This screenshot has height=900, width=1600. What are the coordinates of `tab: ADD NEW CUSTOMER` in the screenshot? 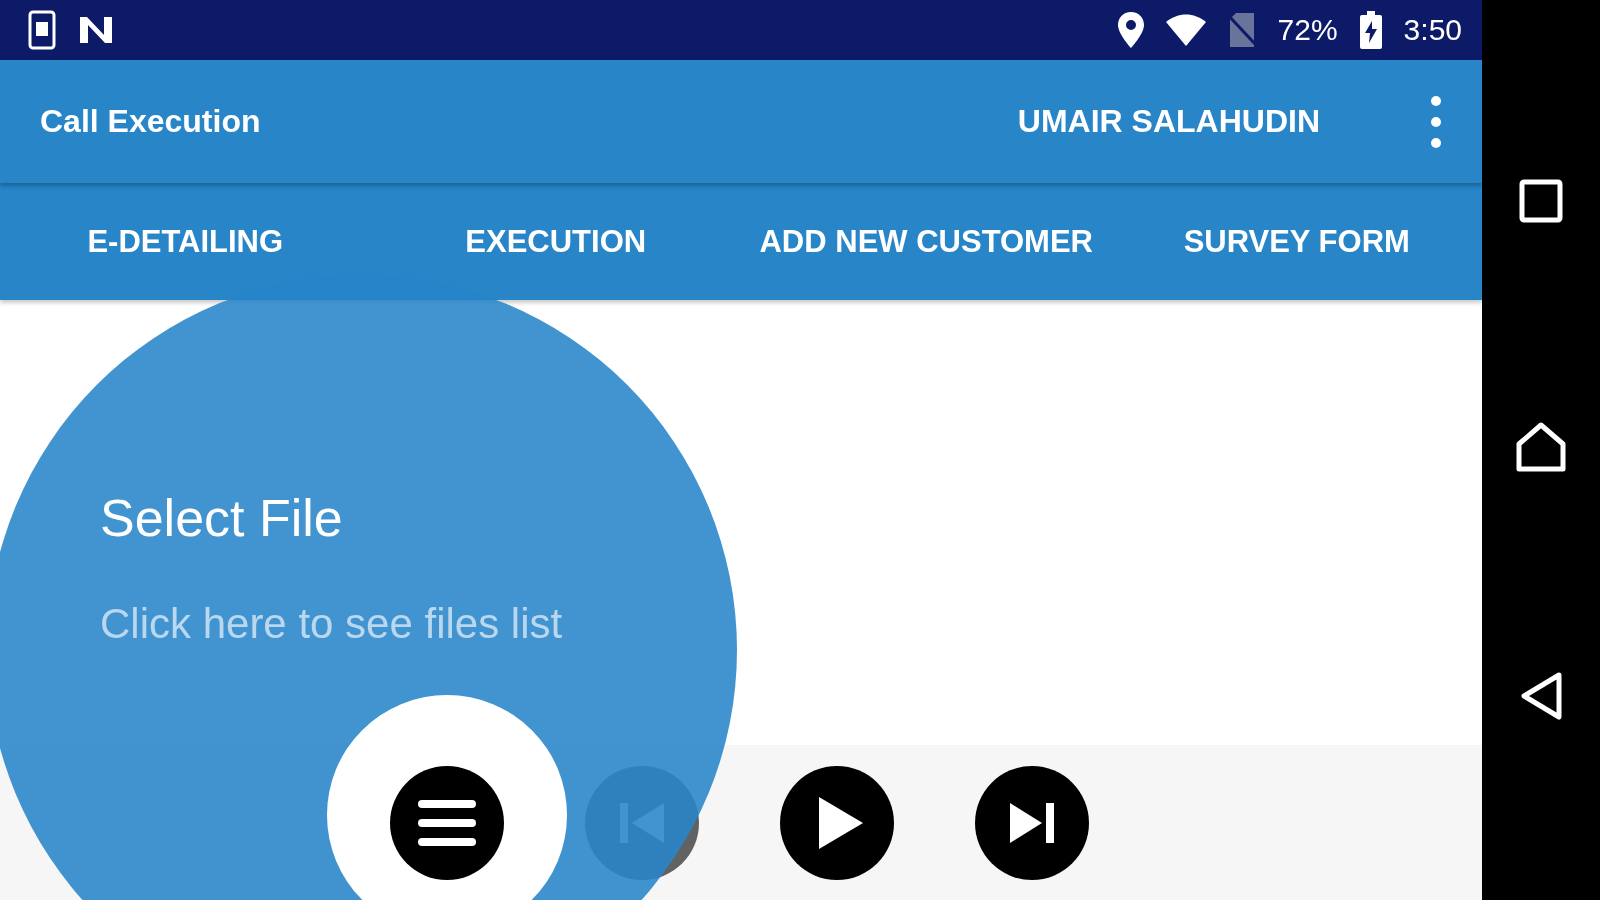 It's located at (926, 241).